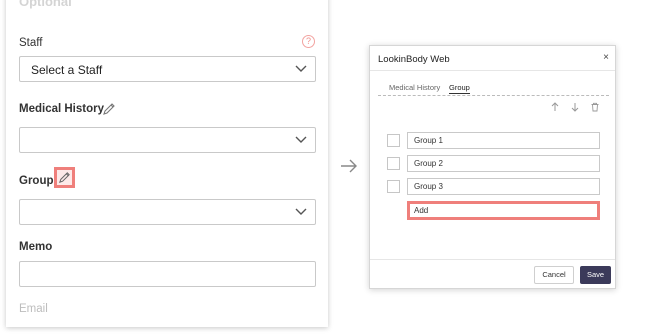 The image size is (672, 335). What do you see at coordinates (595, 275) in the screenshot?
I see `save-button: Save` at bounding box center [595, 275].